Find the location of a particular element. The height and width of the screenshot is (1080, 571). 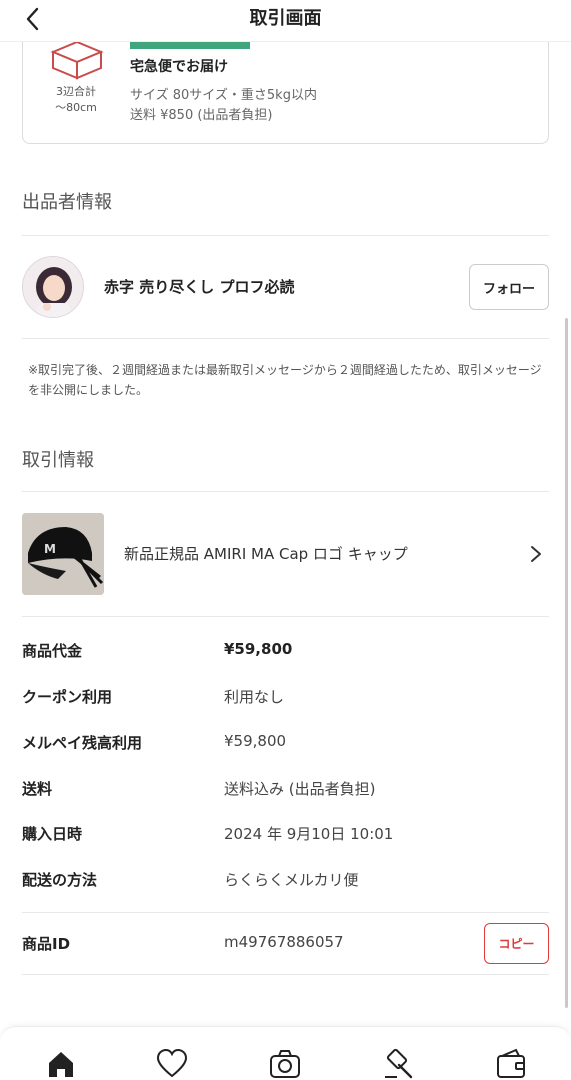

coupon-label: クーポン利用 is located at coordinates (67, 697).